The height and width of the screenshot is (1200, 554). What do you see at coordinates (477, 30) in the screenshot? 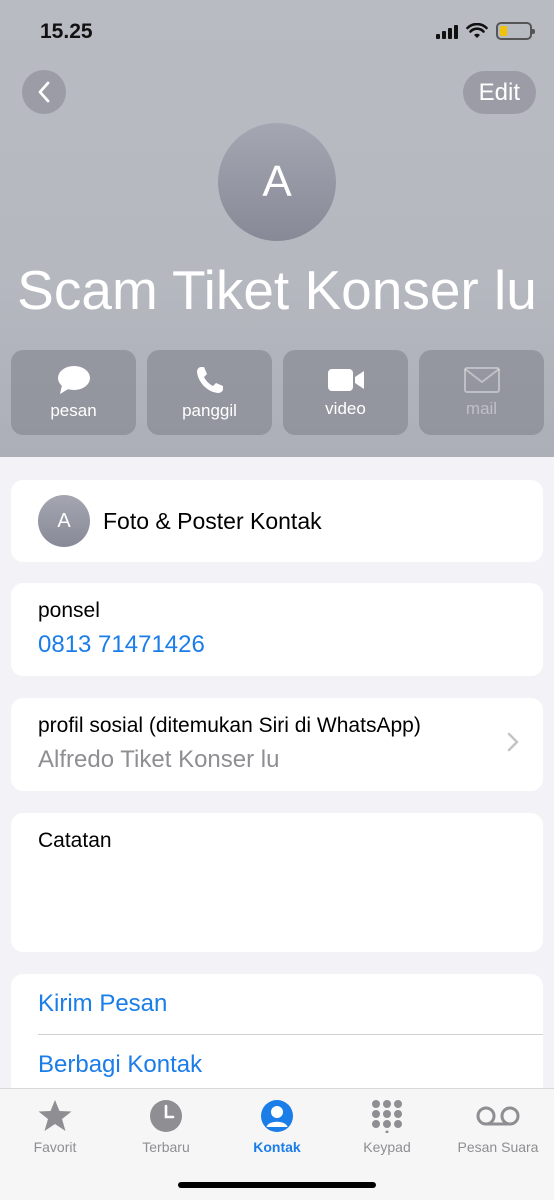
I see `wifi-icon` at bounding box center [477, 30].